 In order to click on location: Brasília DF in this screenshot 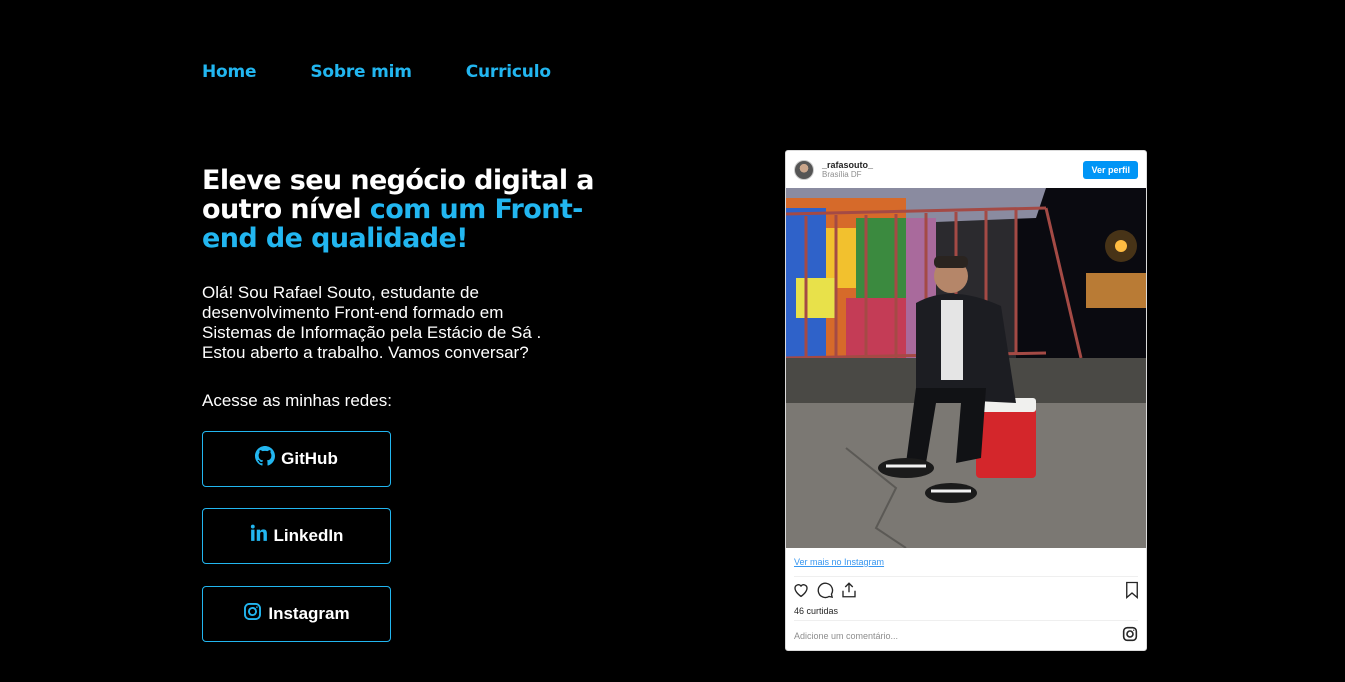, I will do `click(842, 174)`.